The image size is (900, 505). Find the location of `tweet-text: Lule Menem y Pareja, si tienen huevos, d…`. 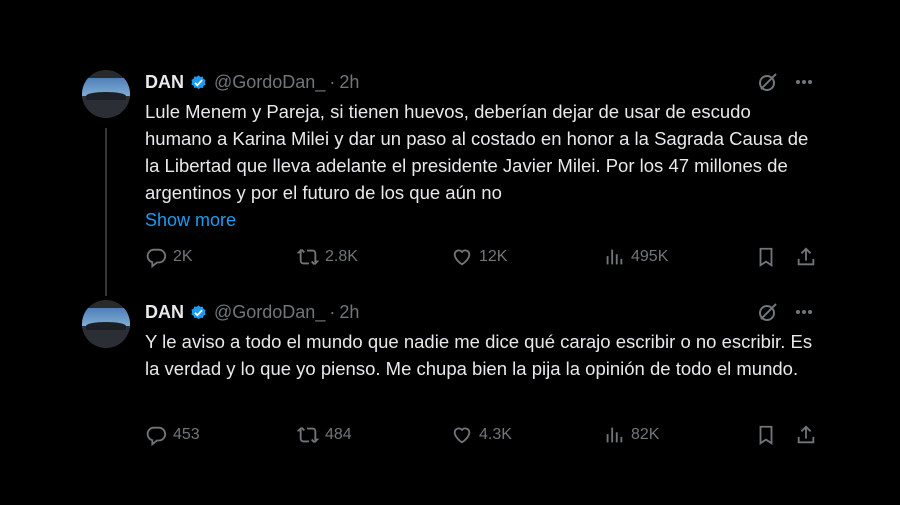

tweet-text: Lule Menem y Pareja, si tienen huevos, d… is located at coordinates (477, 152).